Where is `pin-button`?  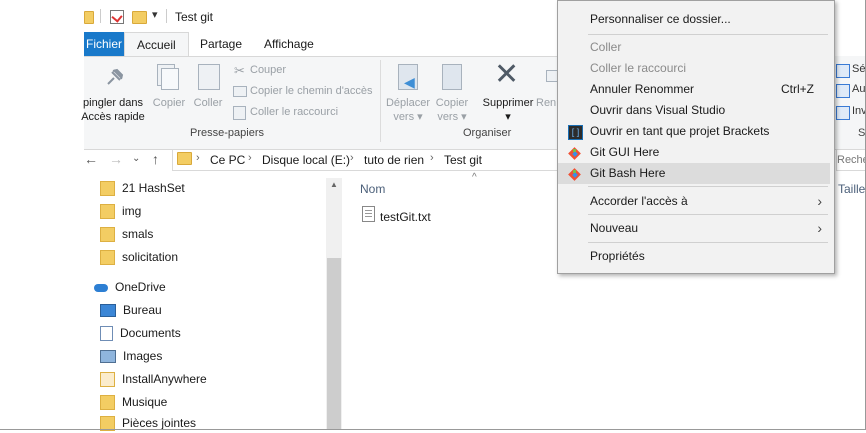 pin-button is located at coordinates (115, 78).